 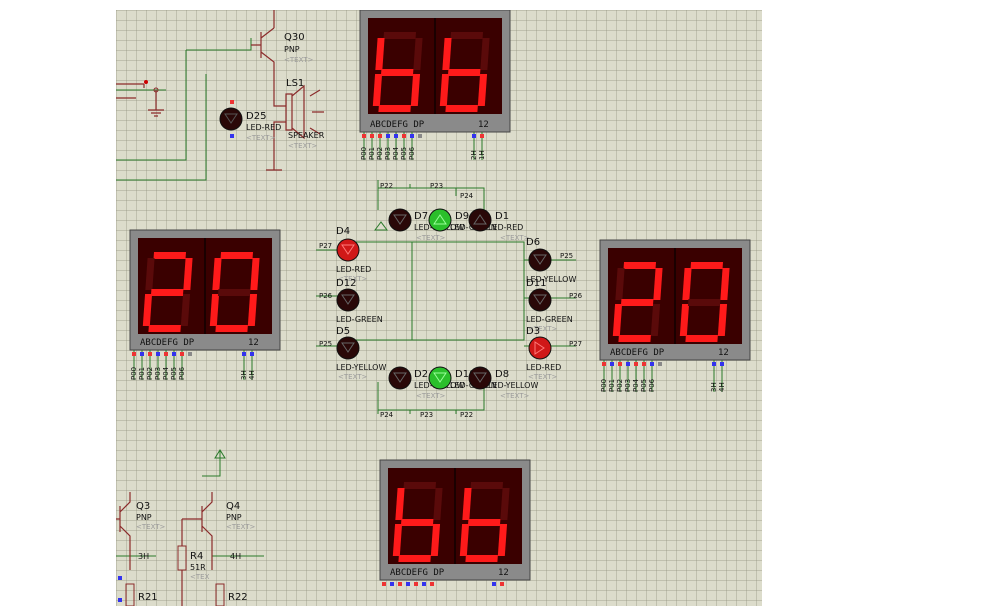 I want to click on led-d5: D5 LED-YELLOW <TEXT>, so click(x=361, y=353).